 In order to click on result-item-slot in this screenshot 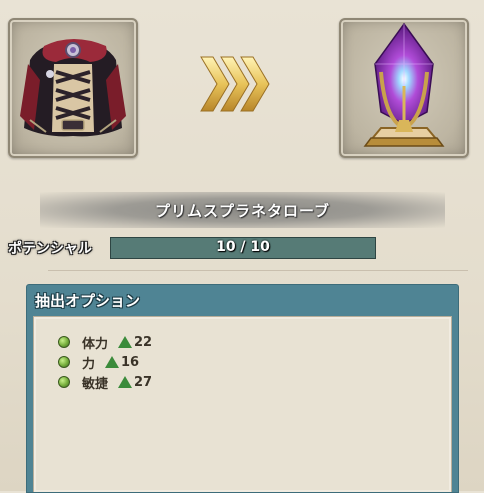, I will do `click(404, 88)`.